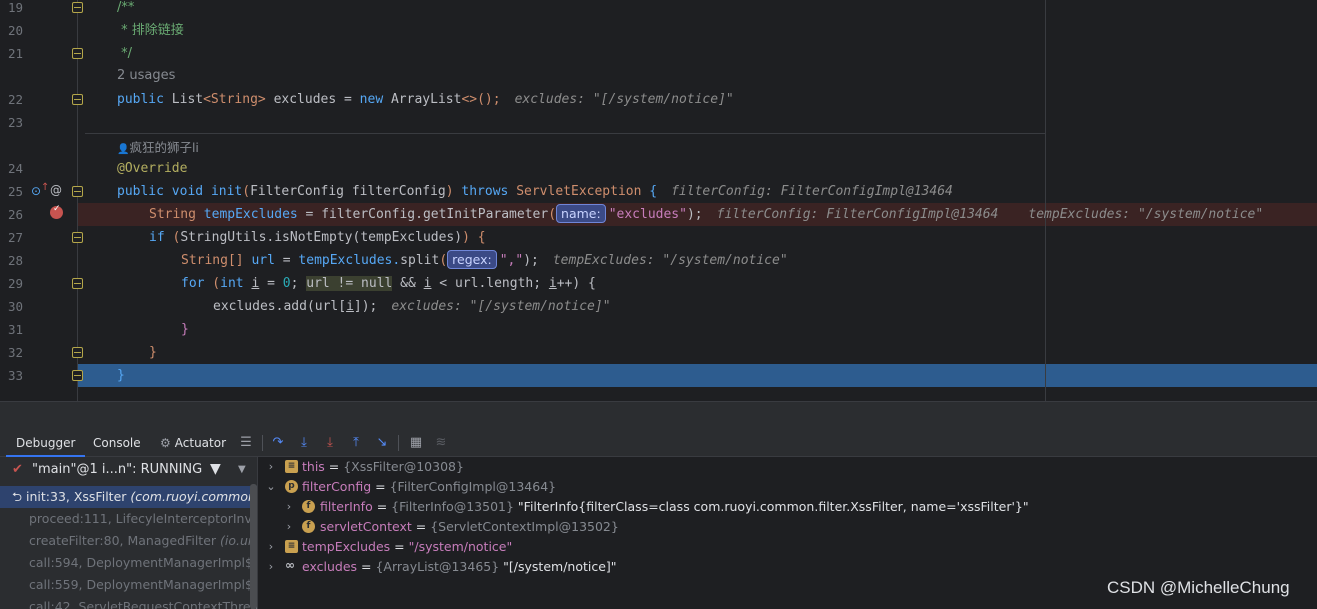 The width and height of the screenshot is (1317, 609). I want to click on code-line-24: @Override, so click(152, 168).